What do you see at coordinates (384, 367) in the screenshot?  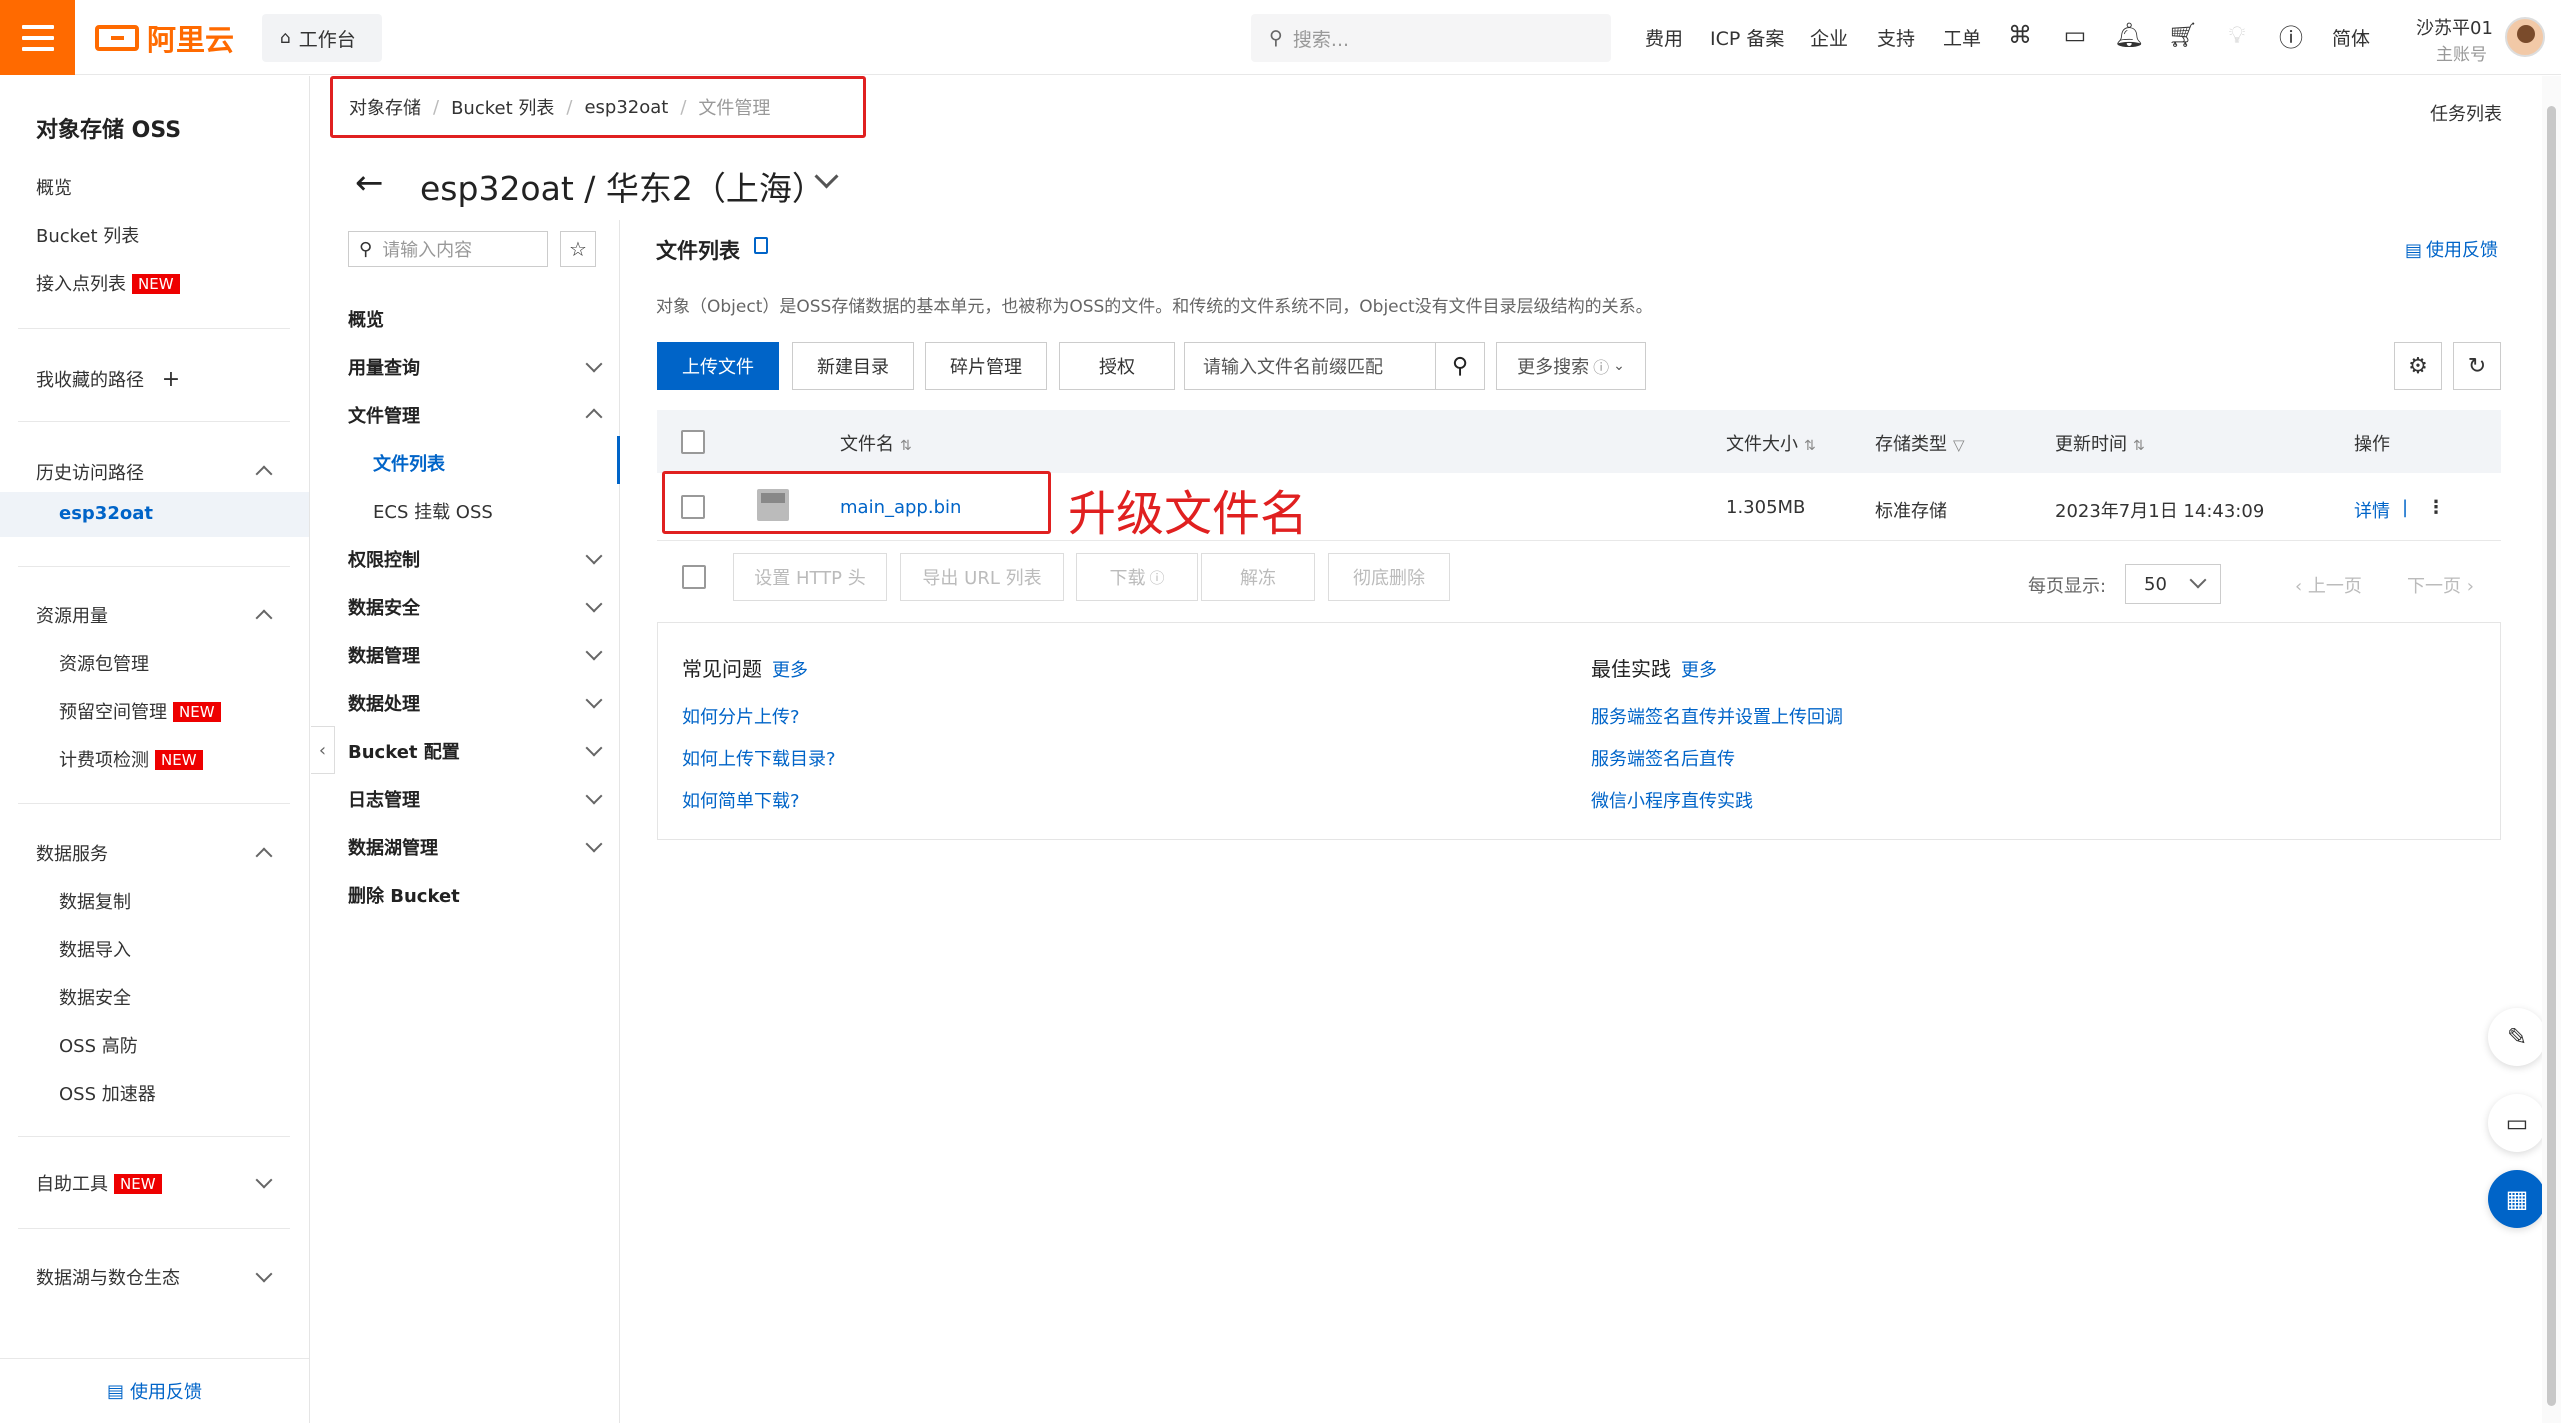 I see `nav-item-usage: 用量查询` at bounding box center [384, 367].